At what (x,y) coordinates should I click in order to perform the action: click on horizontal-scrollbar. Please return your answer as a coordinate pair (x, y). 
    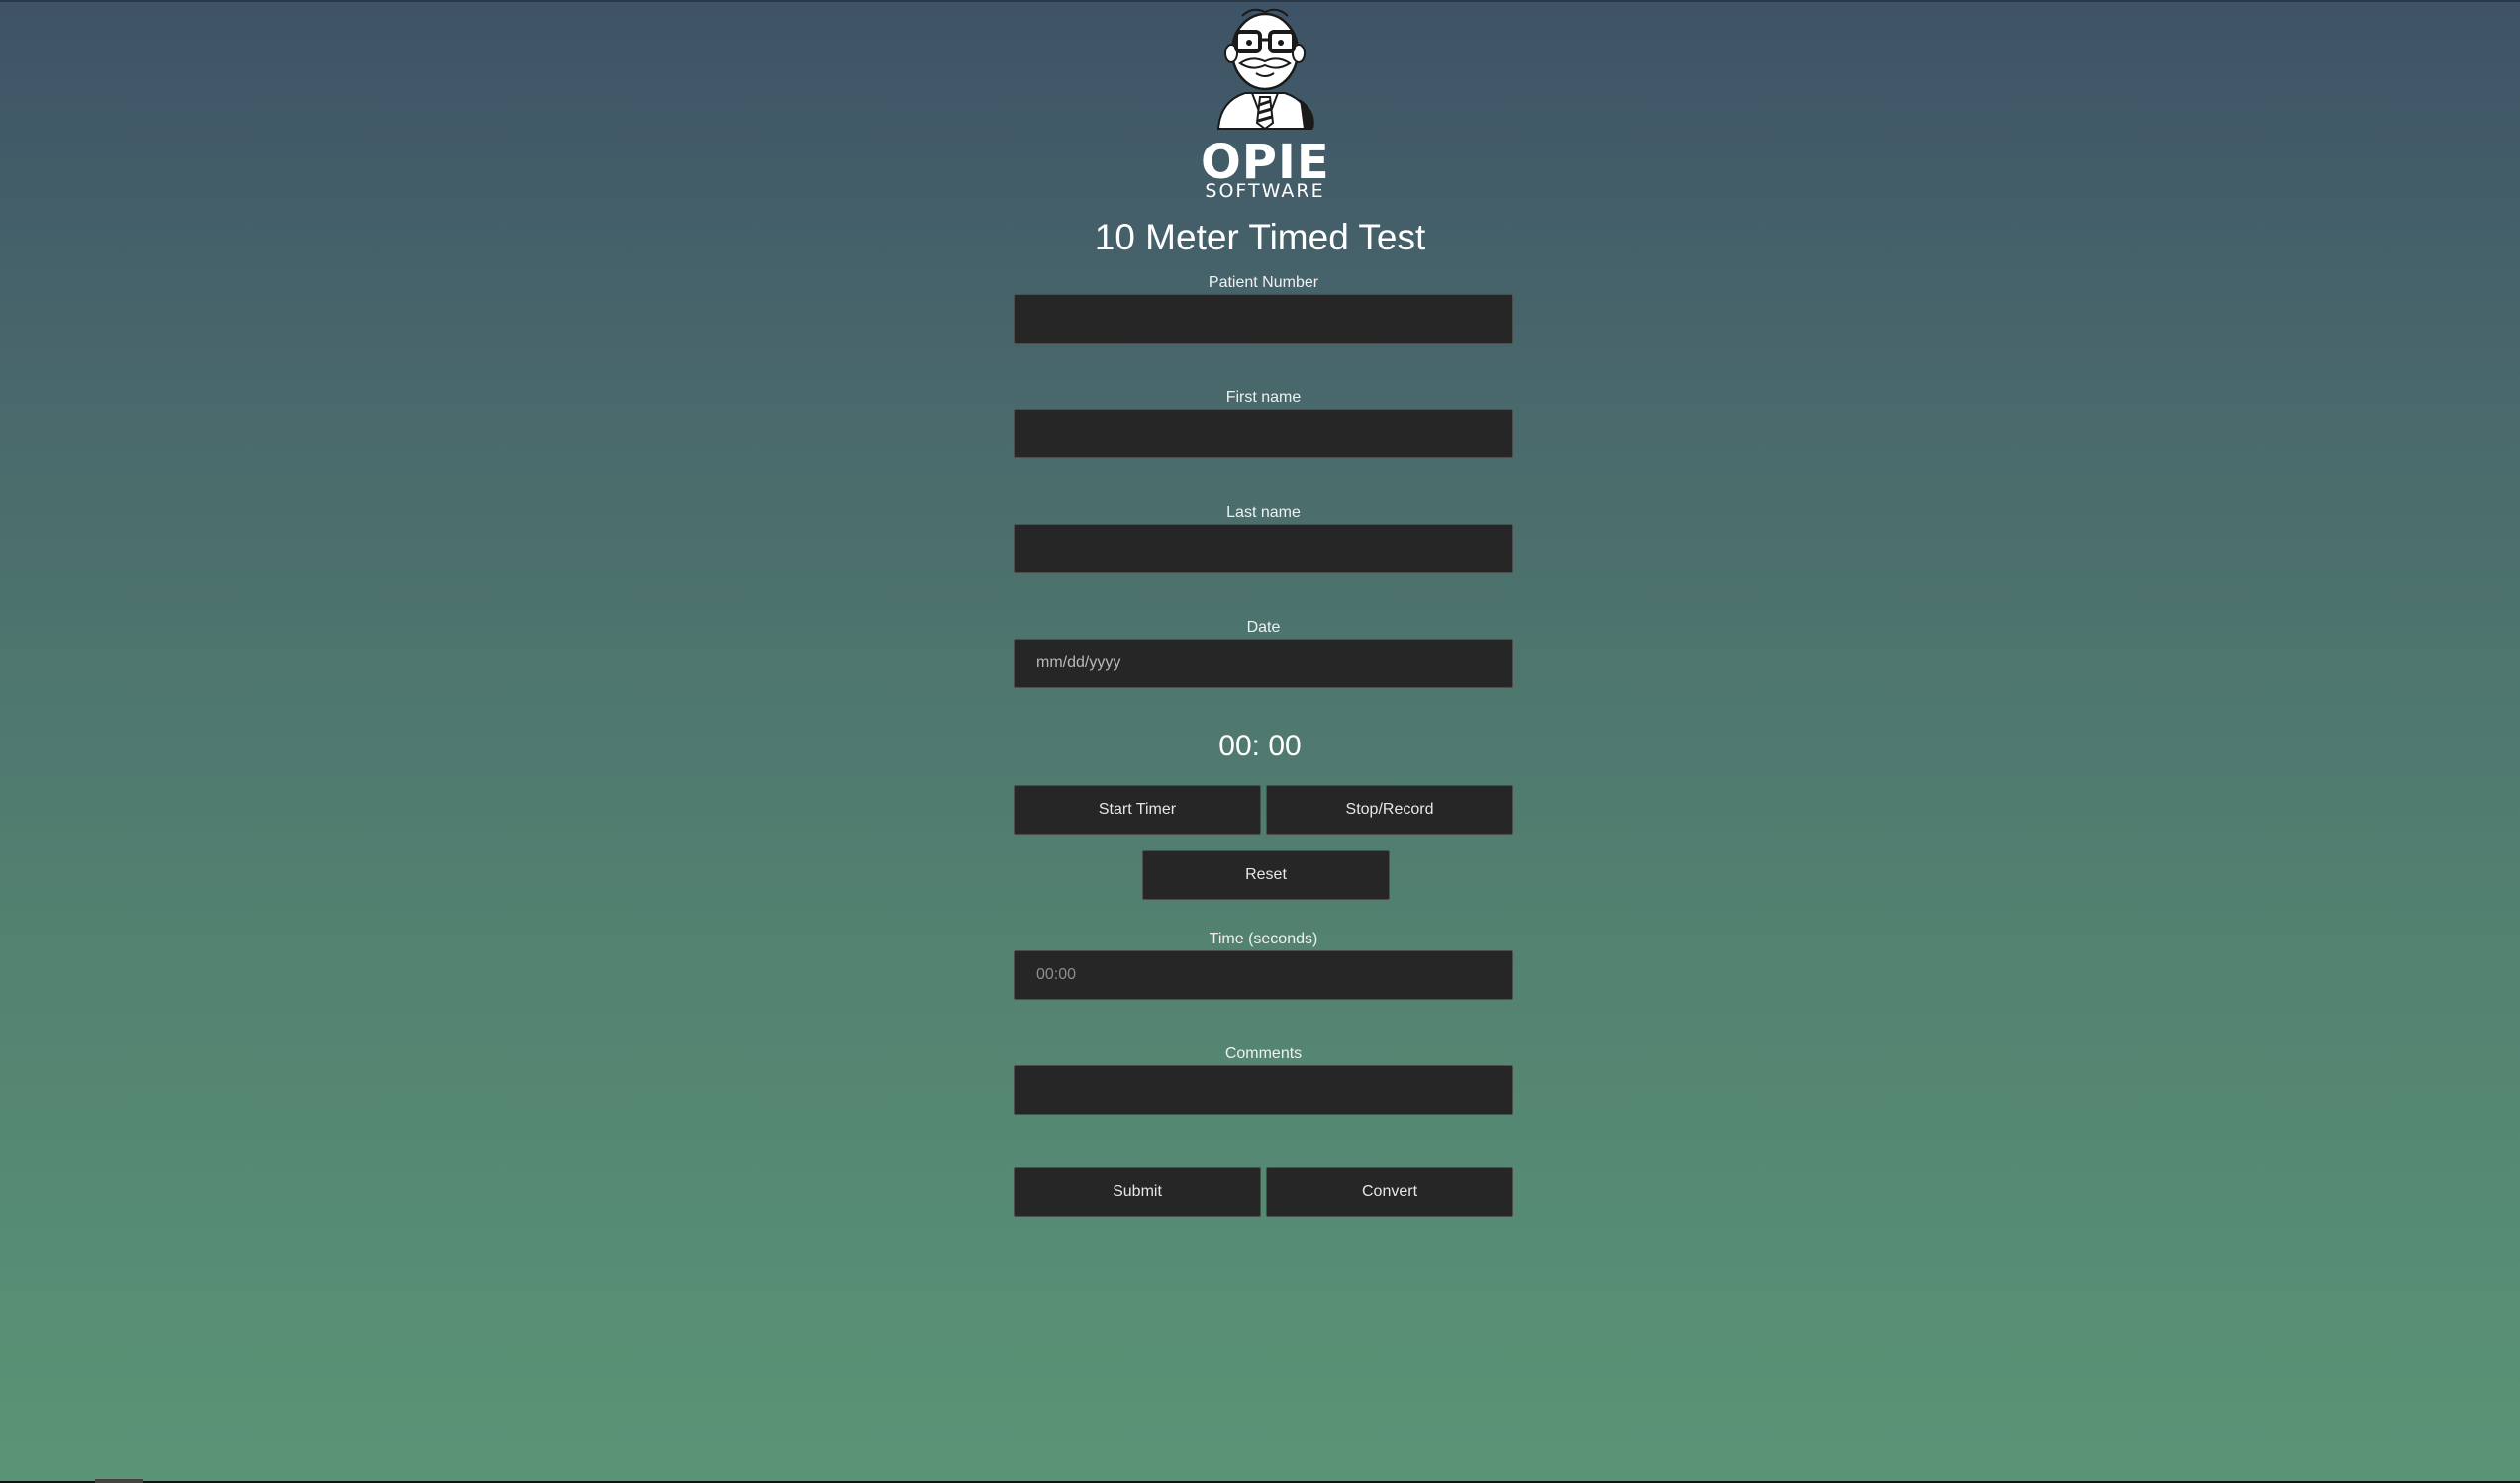
    Looking at the image, I should click on (119, 1481).